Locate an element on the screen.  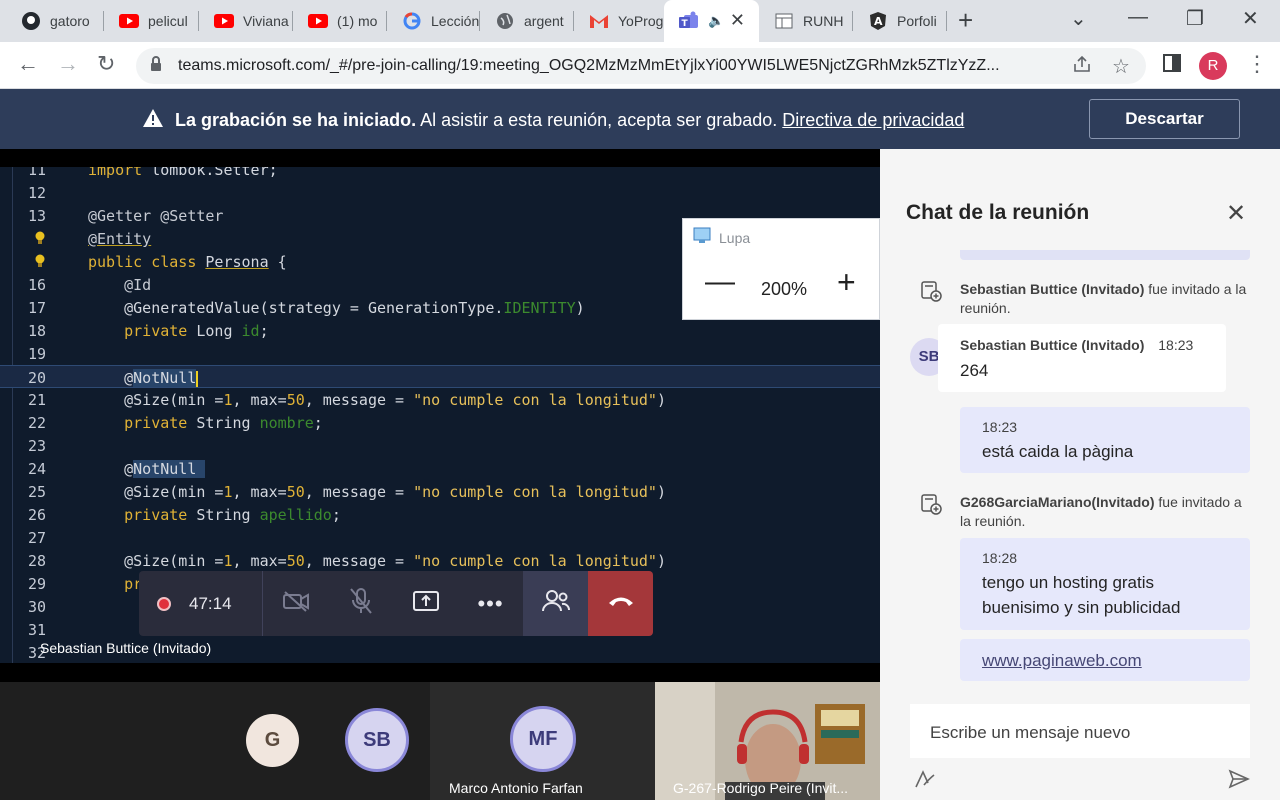
browser-tab: YoProg is located at coordinates (619, 21).